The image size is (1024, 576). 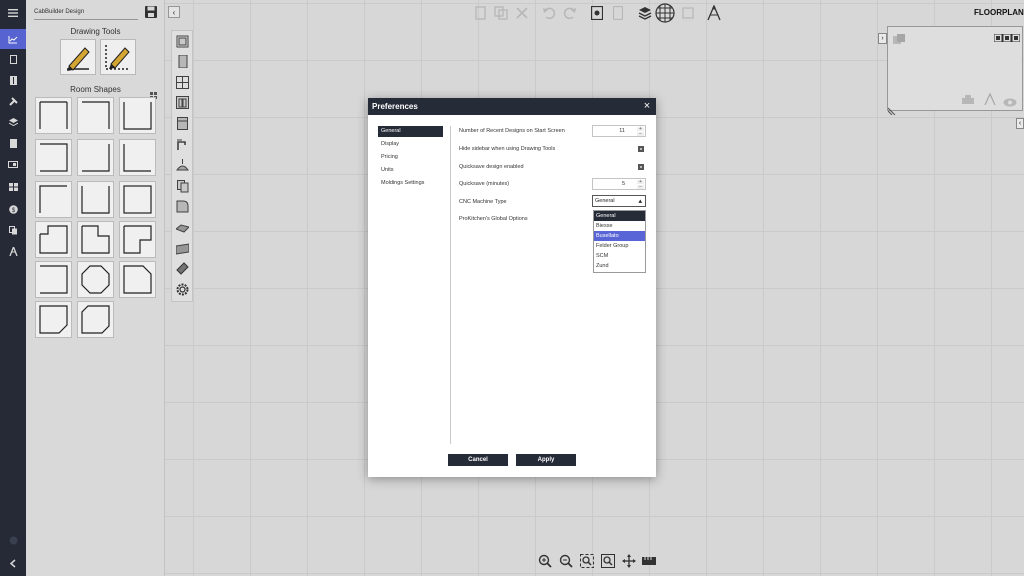 What do you see at coordinates (623, 184) in the screenshot?
I see `quicksave-minutes-value: 5` at bounding box center [623, 184].